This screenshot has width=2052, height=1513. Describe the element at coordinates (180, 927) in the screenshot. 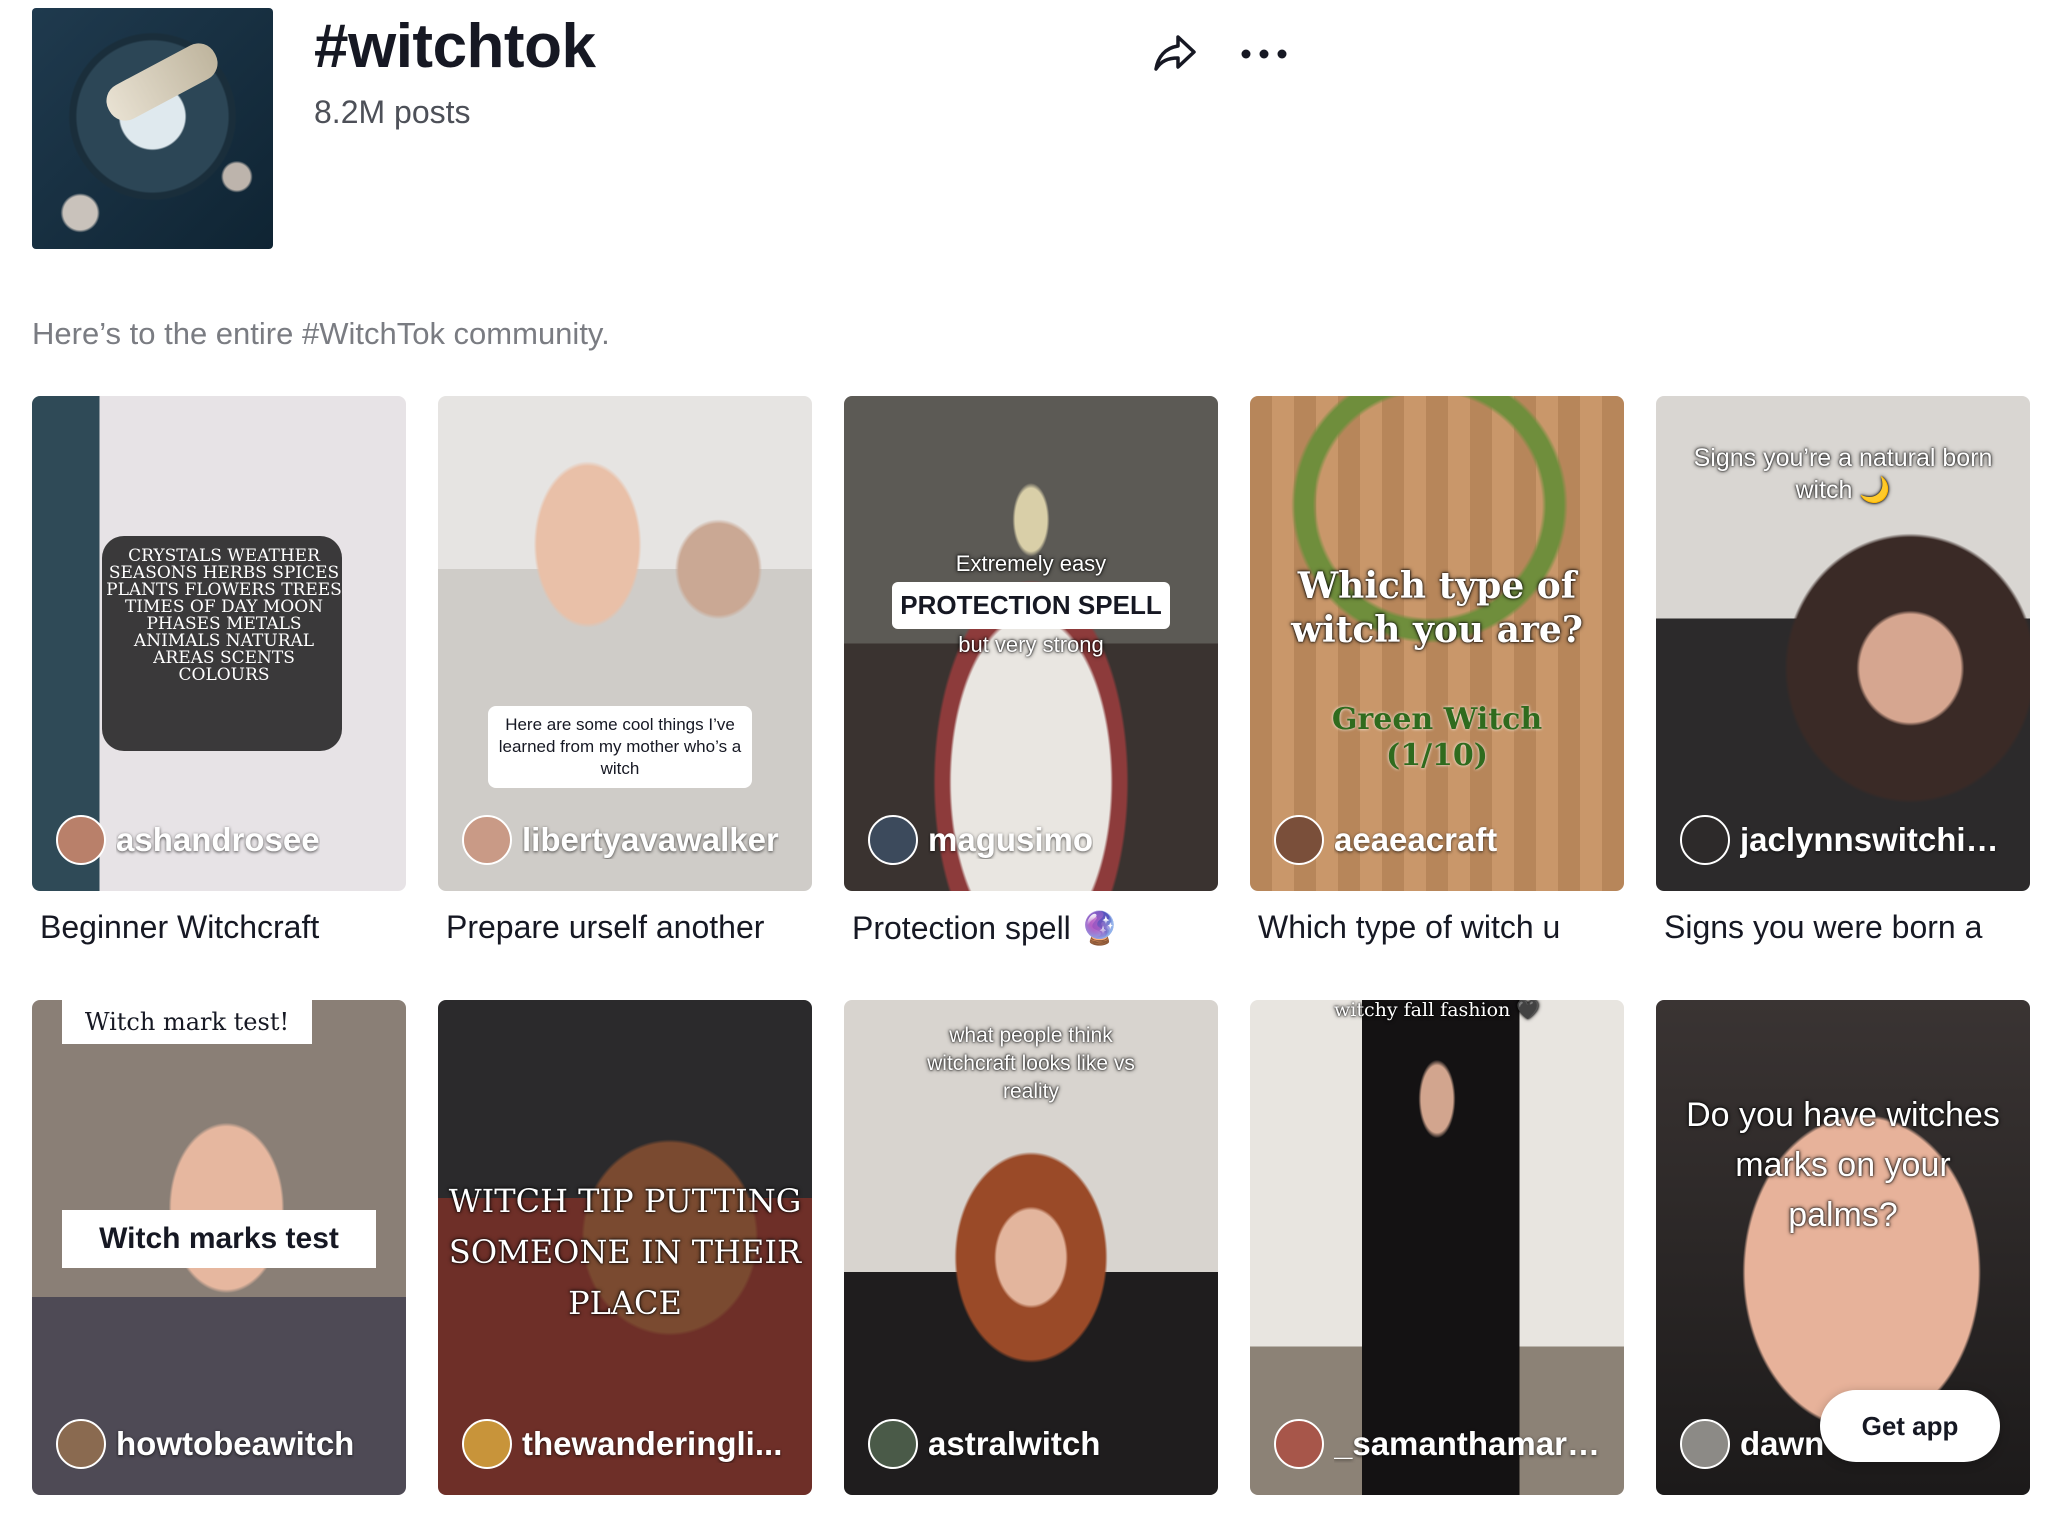

I see `video-title: Beginner Witchcraft` at that location.